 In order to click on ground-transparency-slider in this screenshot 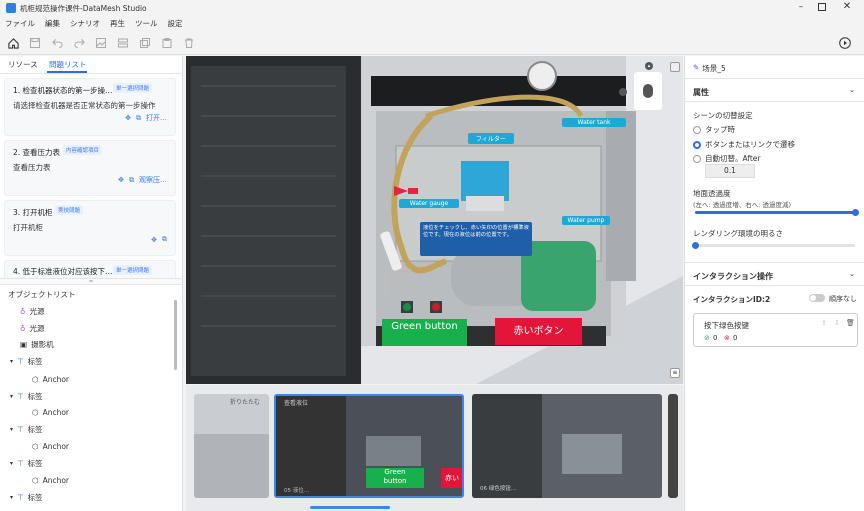, I will do `click(777, 212)`.